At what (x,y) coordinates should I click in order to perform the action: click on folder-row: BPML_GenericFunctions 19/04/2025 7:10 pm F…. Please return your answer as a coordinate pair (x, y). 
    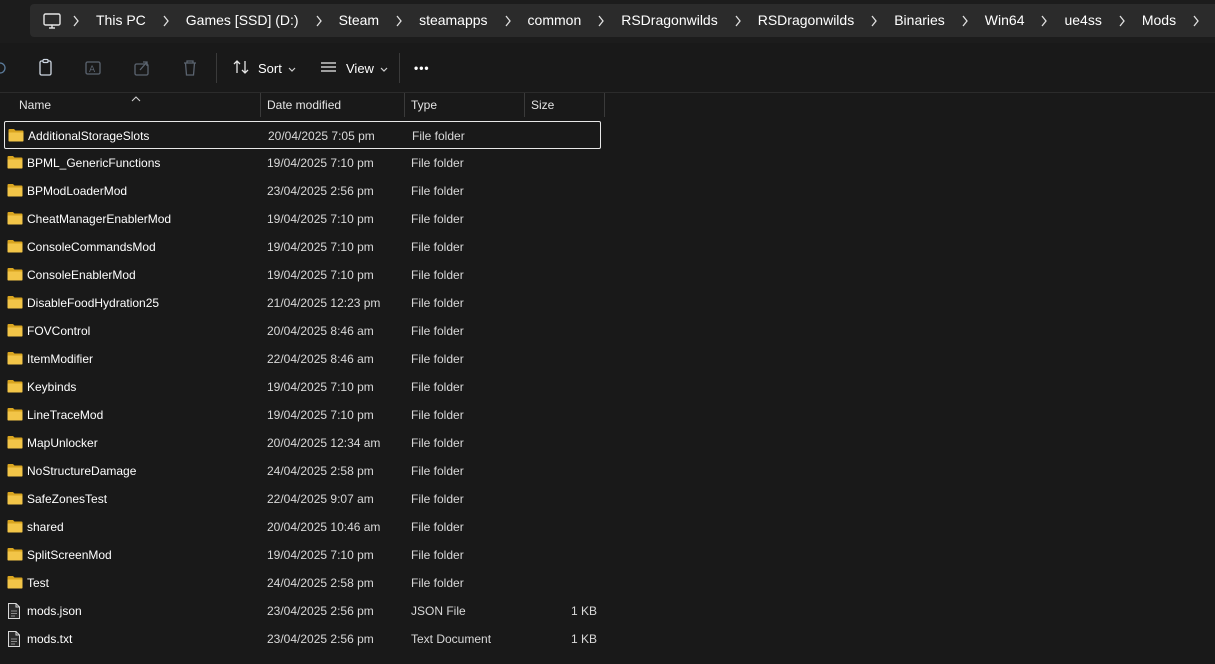
    Looking at the image, I should click on (302, 163).